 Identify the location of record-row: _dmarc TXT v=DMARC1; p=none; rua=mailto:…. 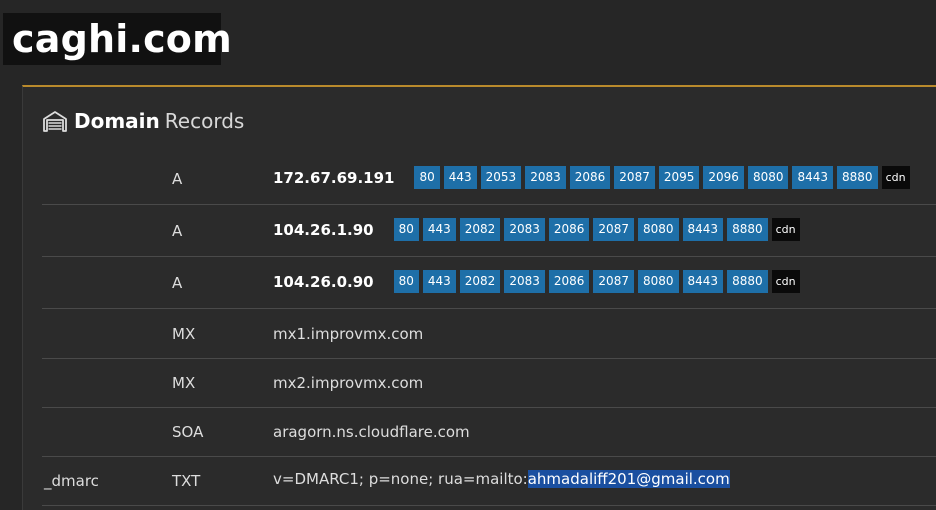
(489, 481).